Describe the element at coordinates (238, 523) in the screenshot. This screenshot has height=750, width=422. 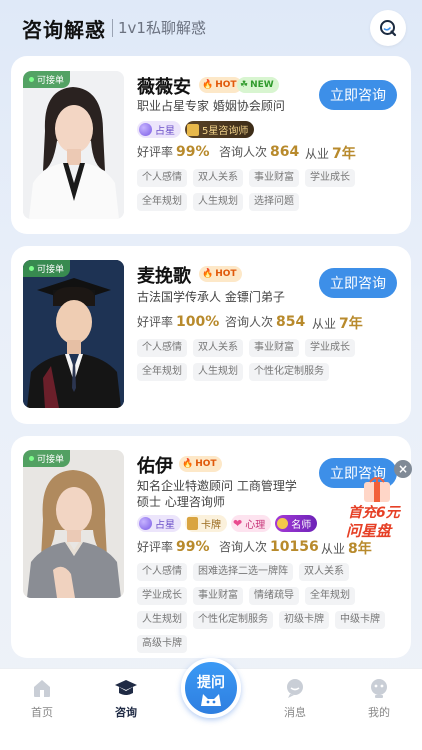
I see `heart-icon: ❤` at that location.